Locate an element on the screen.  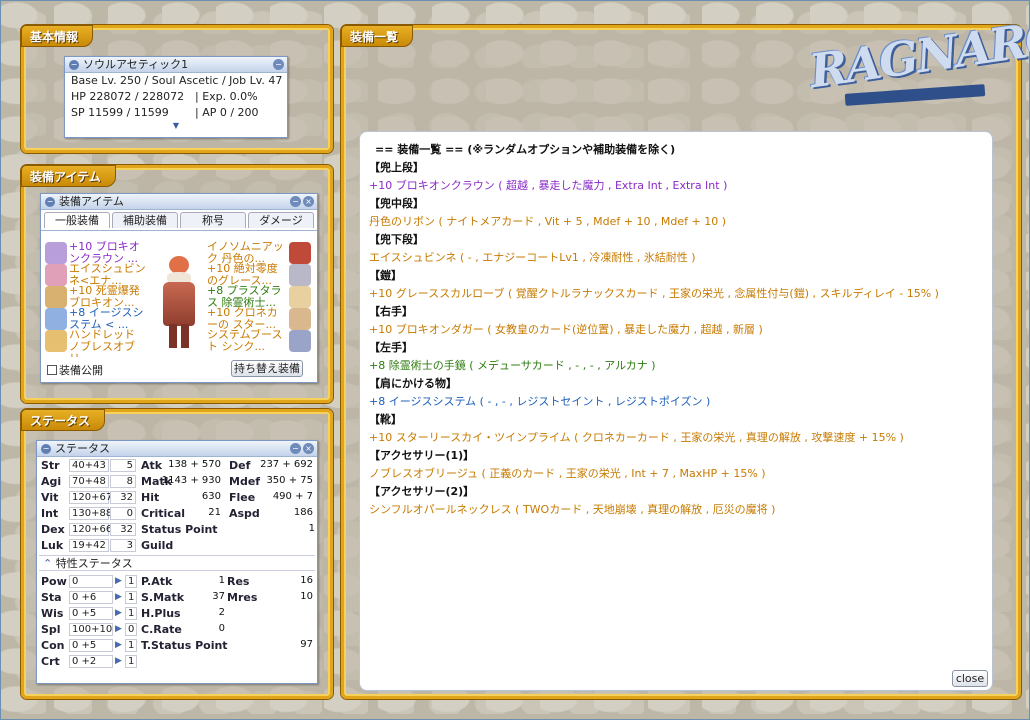
stat-bonus: 32 is located at coordinates (123, 497).